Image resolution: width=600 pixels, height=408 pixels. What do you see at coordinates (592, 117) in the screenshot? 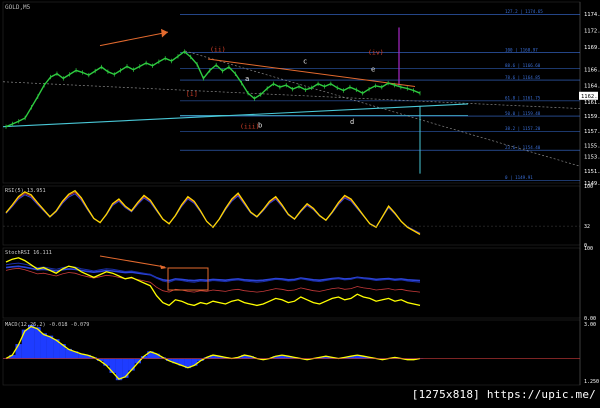
I see `price-tick-label: 1159.47` at bounding box center [592, 117].